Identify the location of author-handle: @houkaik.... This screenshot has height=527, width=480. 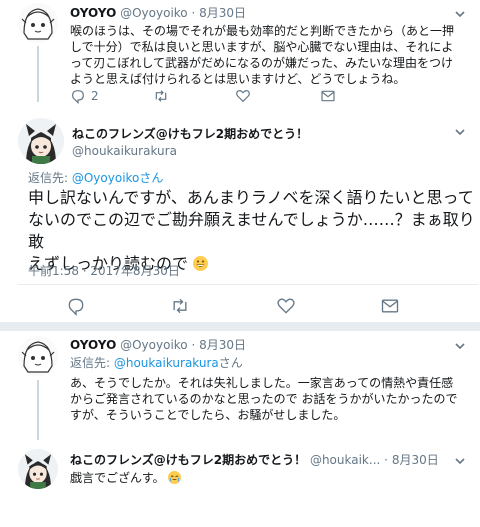
(345, 460).